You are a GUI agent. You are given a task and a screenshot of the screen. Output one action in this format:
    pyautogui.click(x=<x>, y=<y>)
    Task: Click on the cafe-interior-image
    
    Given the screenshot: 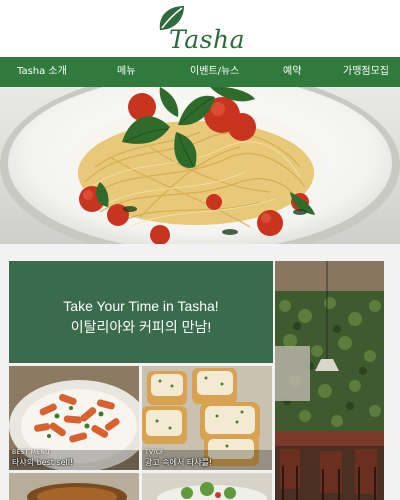 What is the action you would take?
    pyautogui.click(x=329, y=380)
    